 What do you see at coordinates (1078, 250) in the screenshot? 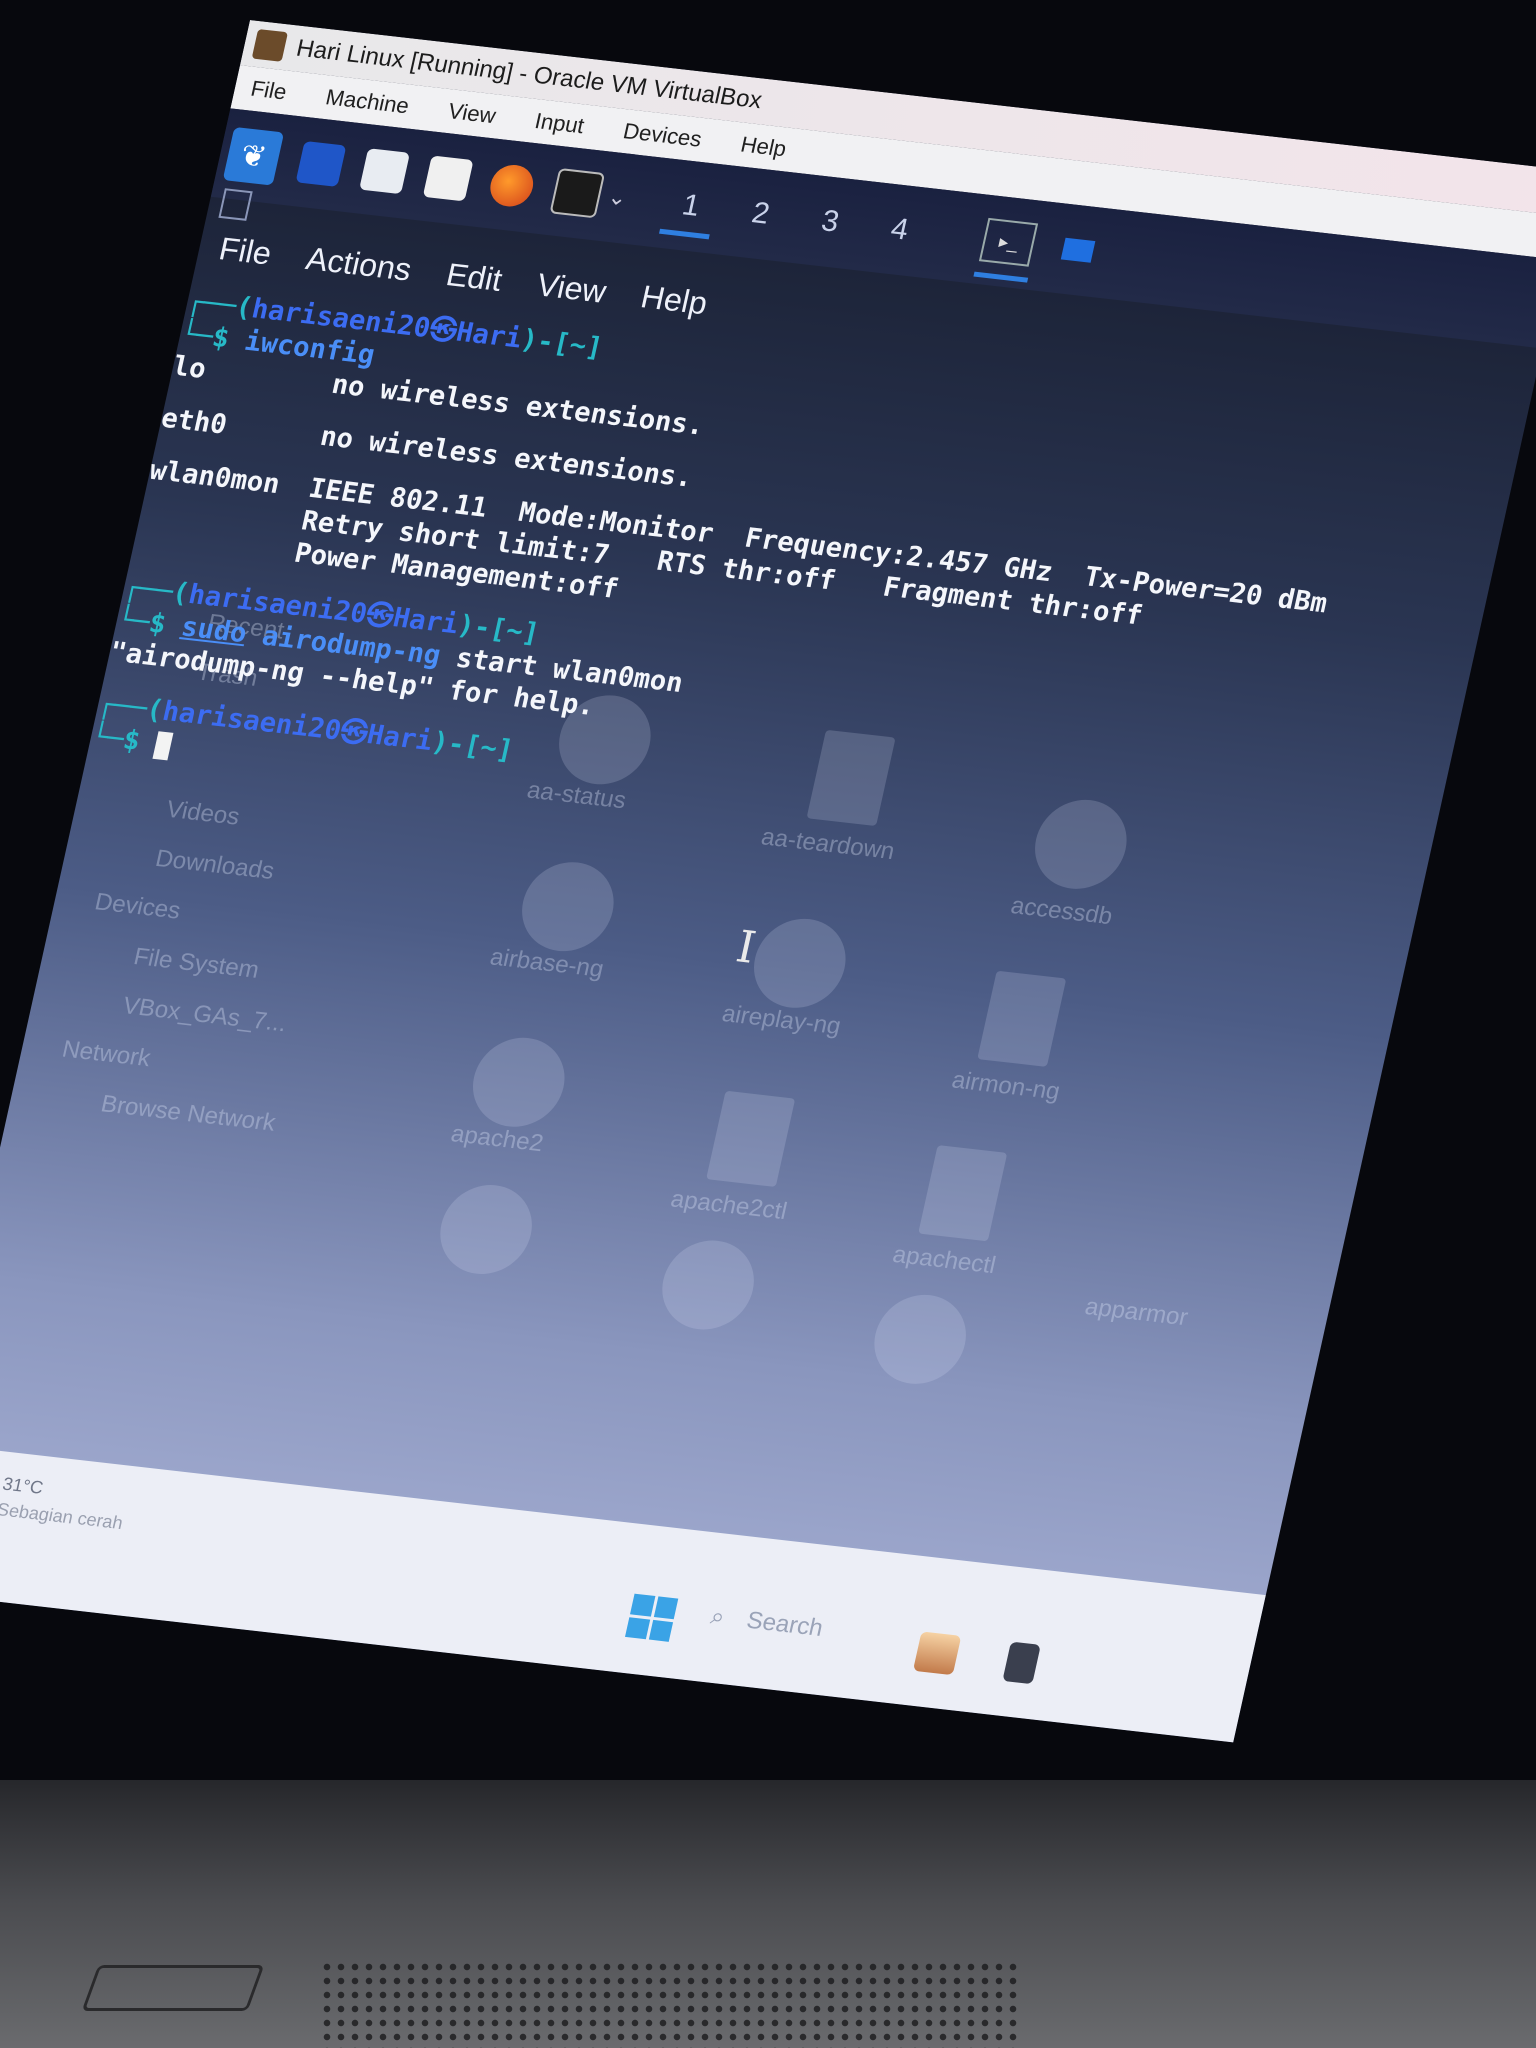
I see `taskbar-window-icon` at bounding box center [1078, 250].